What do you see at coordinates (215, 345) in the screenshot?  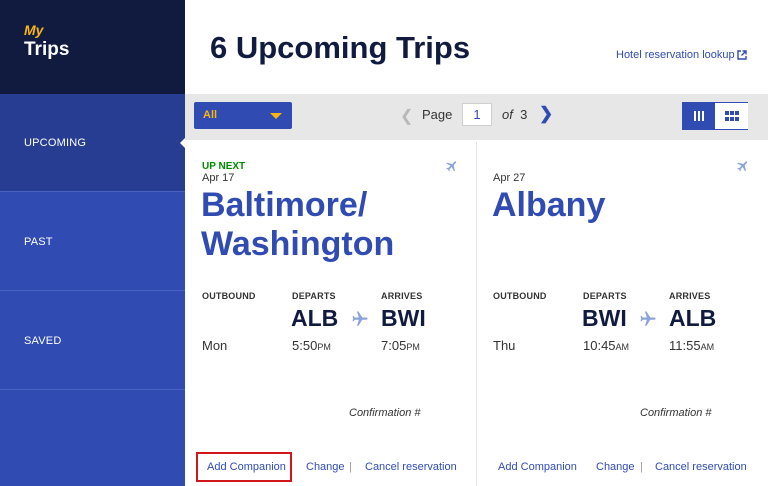 I see `trip-day: Mon` at bounding box center [215, 345].